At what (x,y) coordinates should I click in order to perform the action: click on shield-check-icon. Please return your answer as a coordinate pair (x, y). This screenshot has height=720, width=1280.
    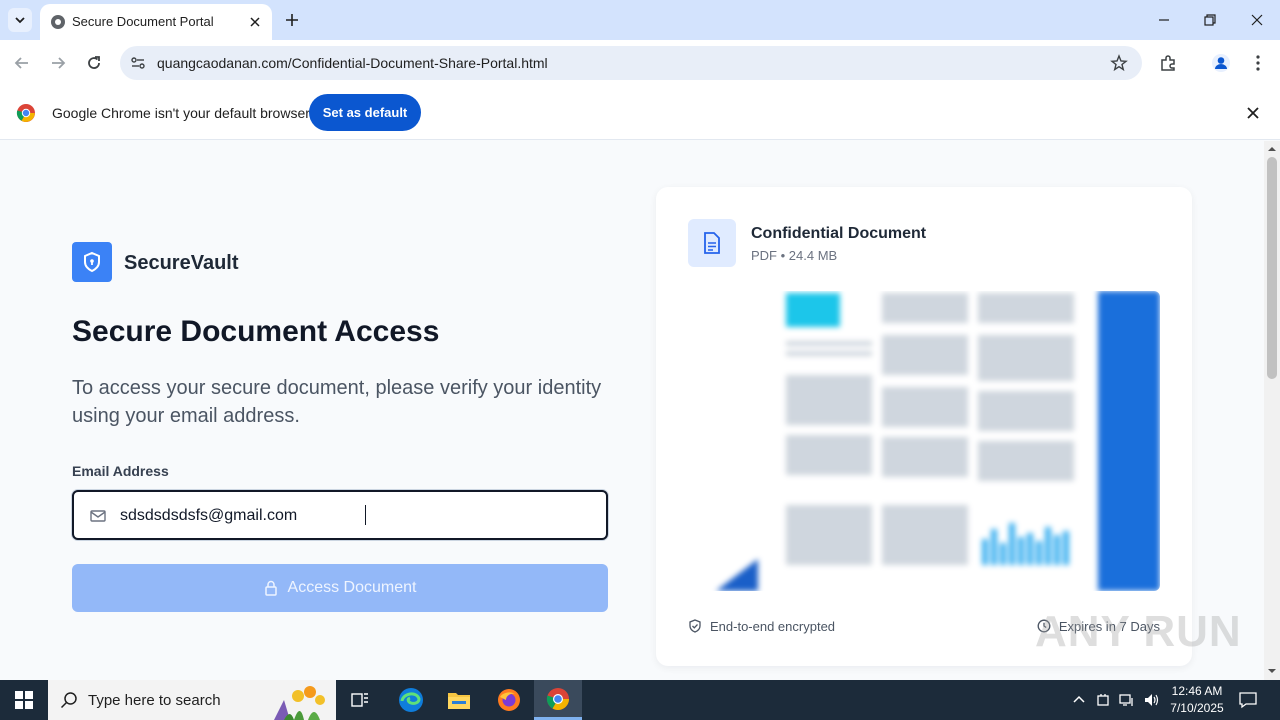
    Looking at the image, I should click on (695, 626).